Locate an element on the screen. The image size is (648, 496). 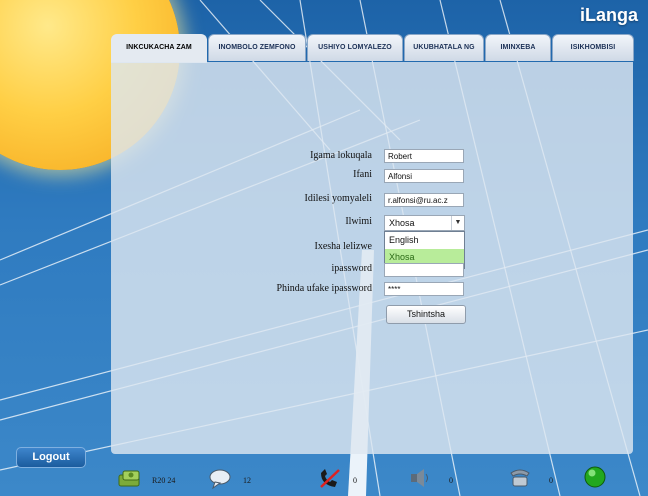
confirm-password-label: Phinda ufake ipassword is located at coordinates (324, 288).